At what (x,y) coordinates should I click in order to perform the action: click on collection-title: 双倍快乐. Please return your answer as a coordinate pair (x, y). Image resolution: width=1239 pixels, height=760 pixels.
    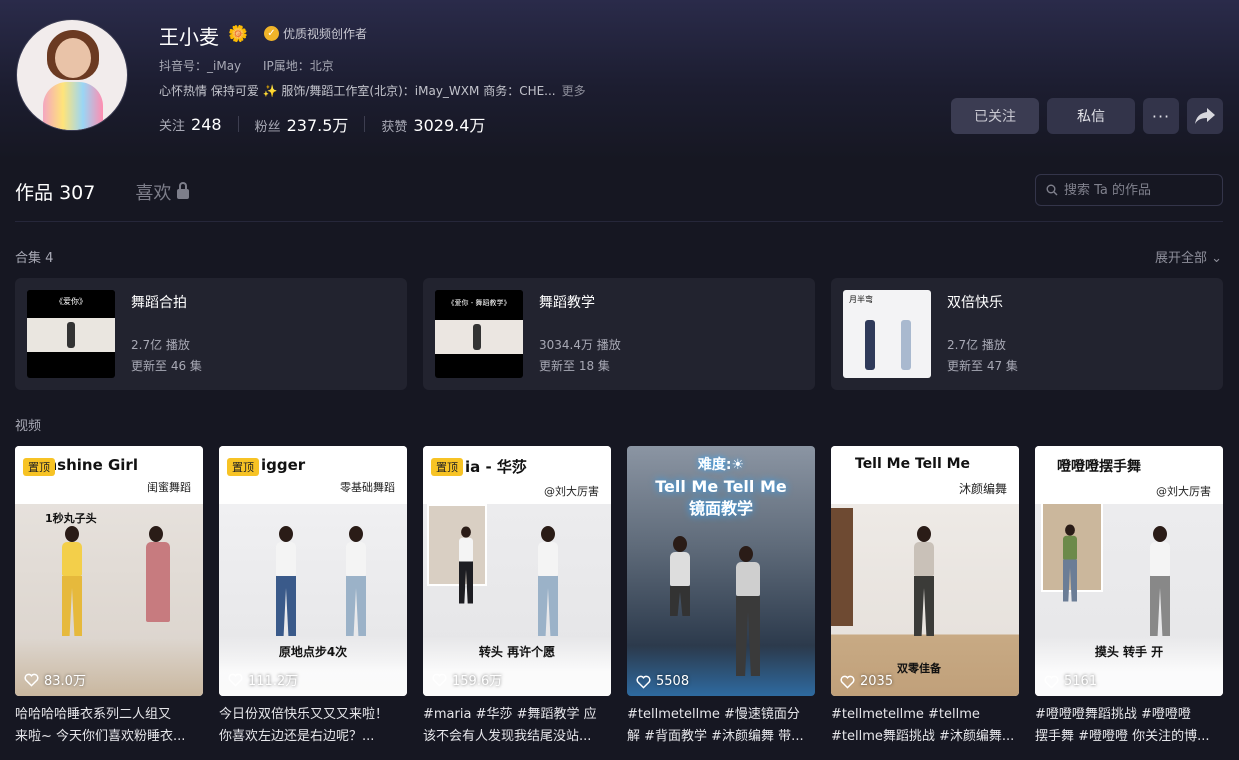
    Looking at the image, I should click on (975, 303).